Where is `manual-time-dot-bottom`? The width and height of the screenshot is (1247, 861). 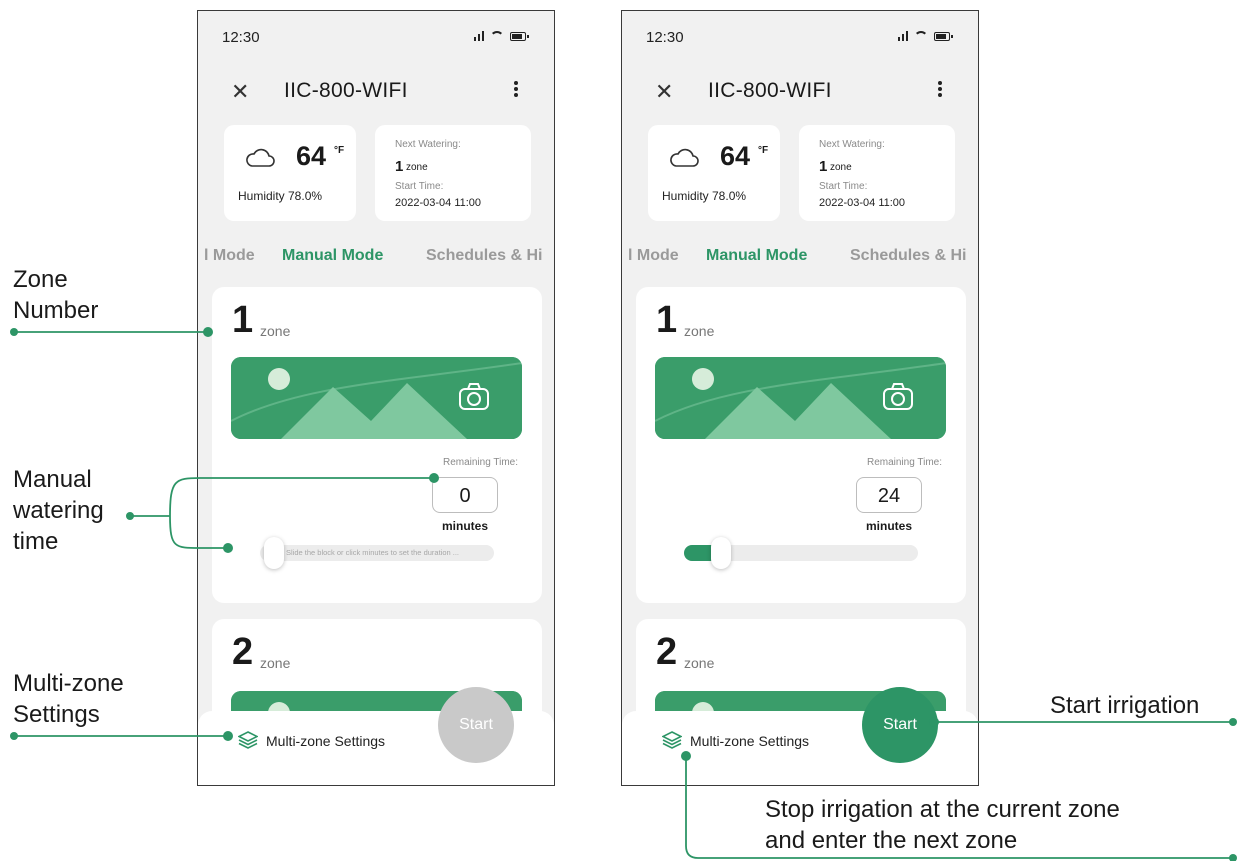
manual-time-dot-bottom is located at coordinates (228, 548).